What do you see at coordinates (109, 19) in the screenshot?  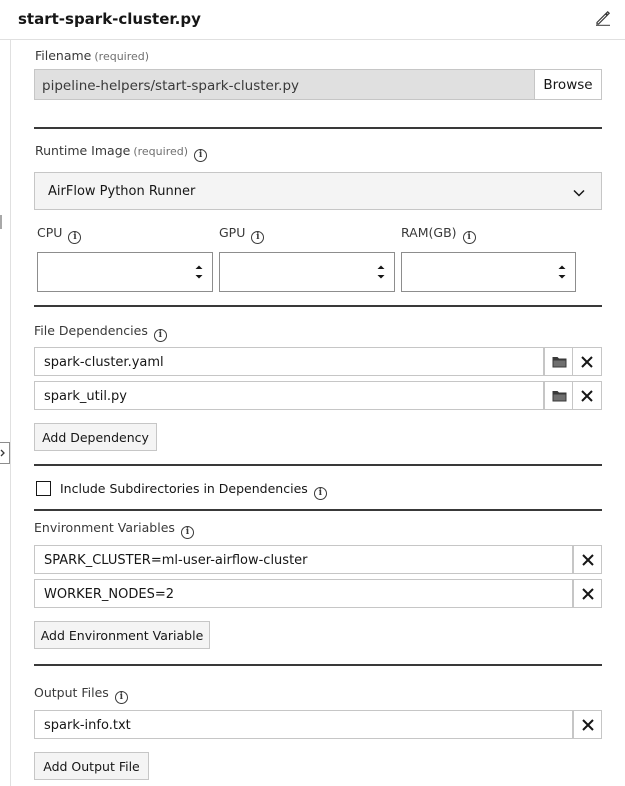 I see `panel-title: start-spark-cluster.py` at bounding box center [109, 19].